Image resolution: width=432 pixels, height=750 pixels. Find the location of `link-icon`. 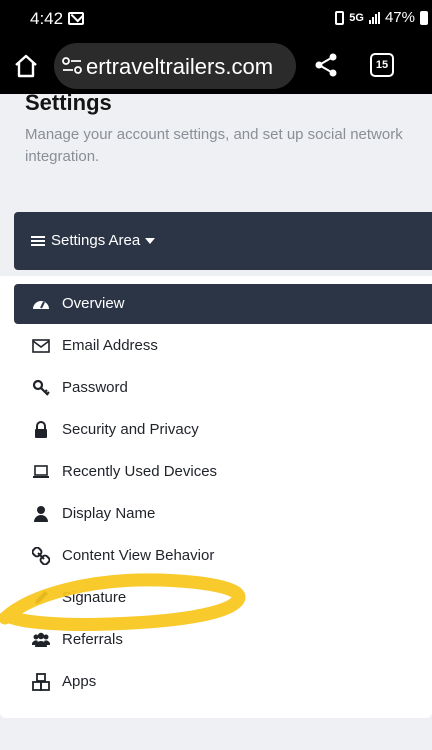

link-icon is located at coordinates (41, 556).